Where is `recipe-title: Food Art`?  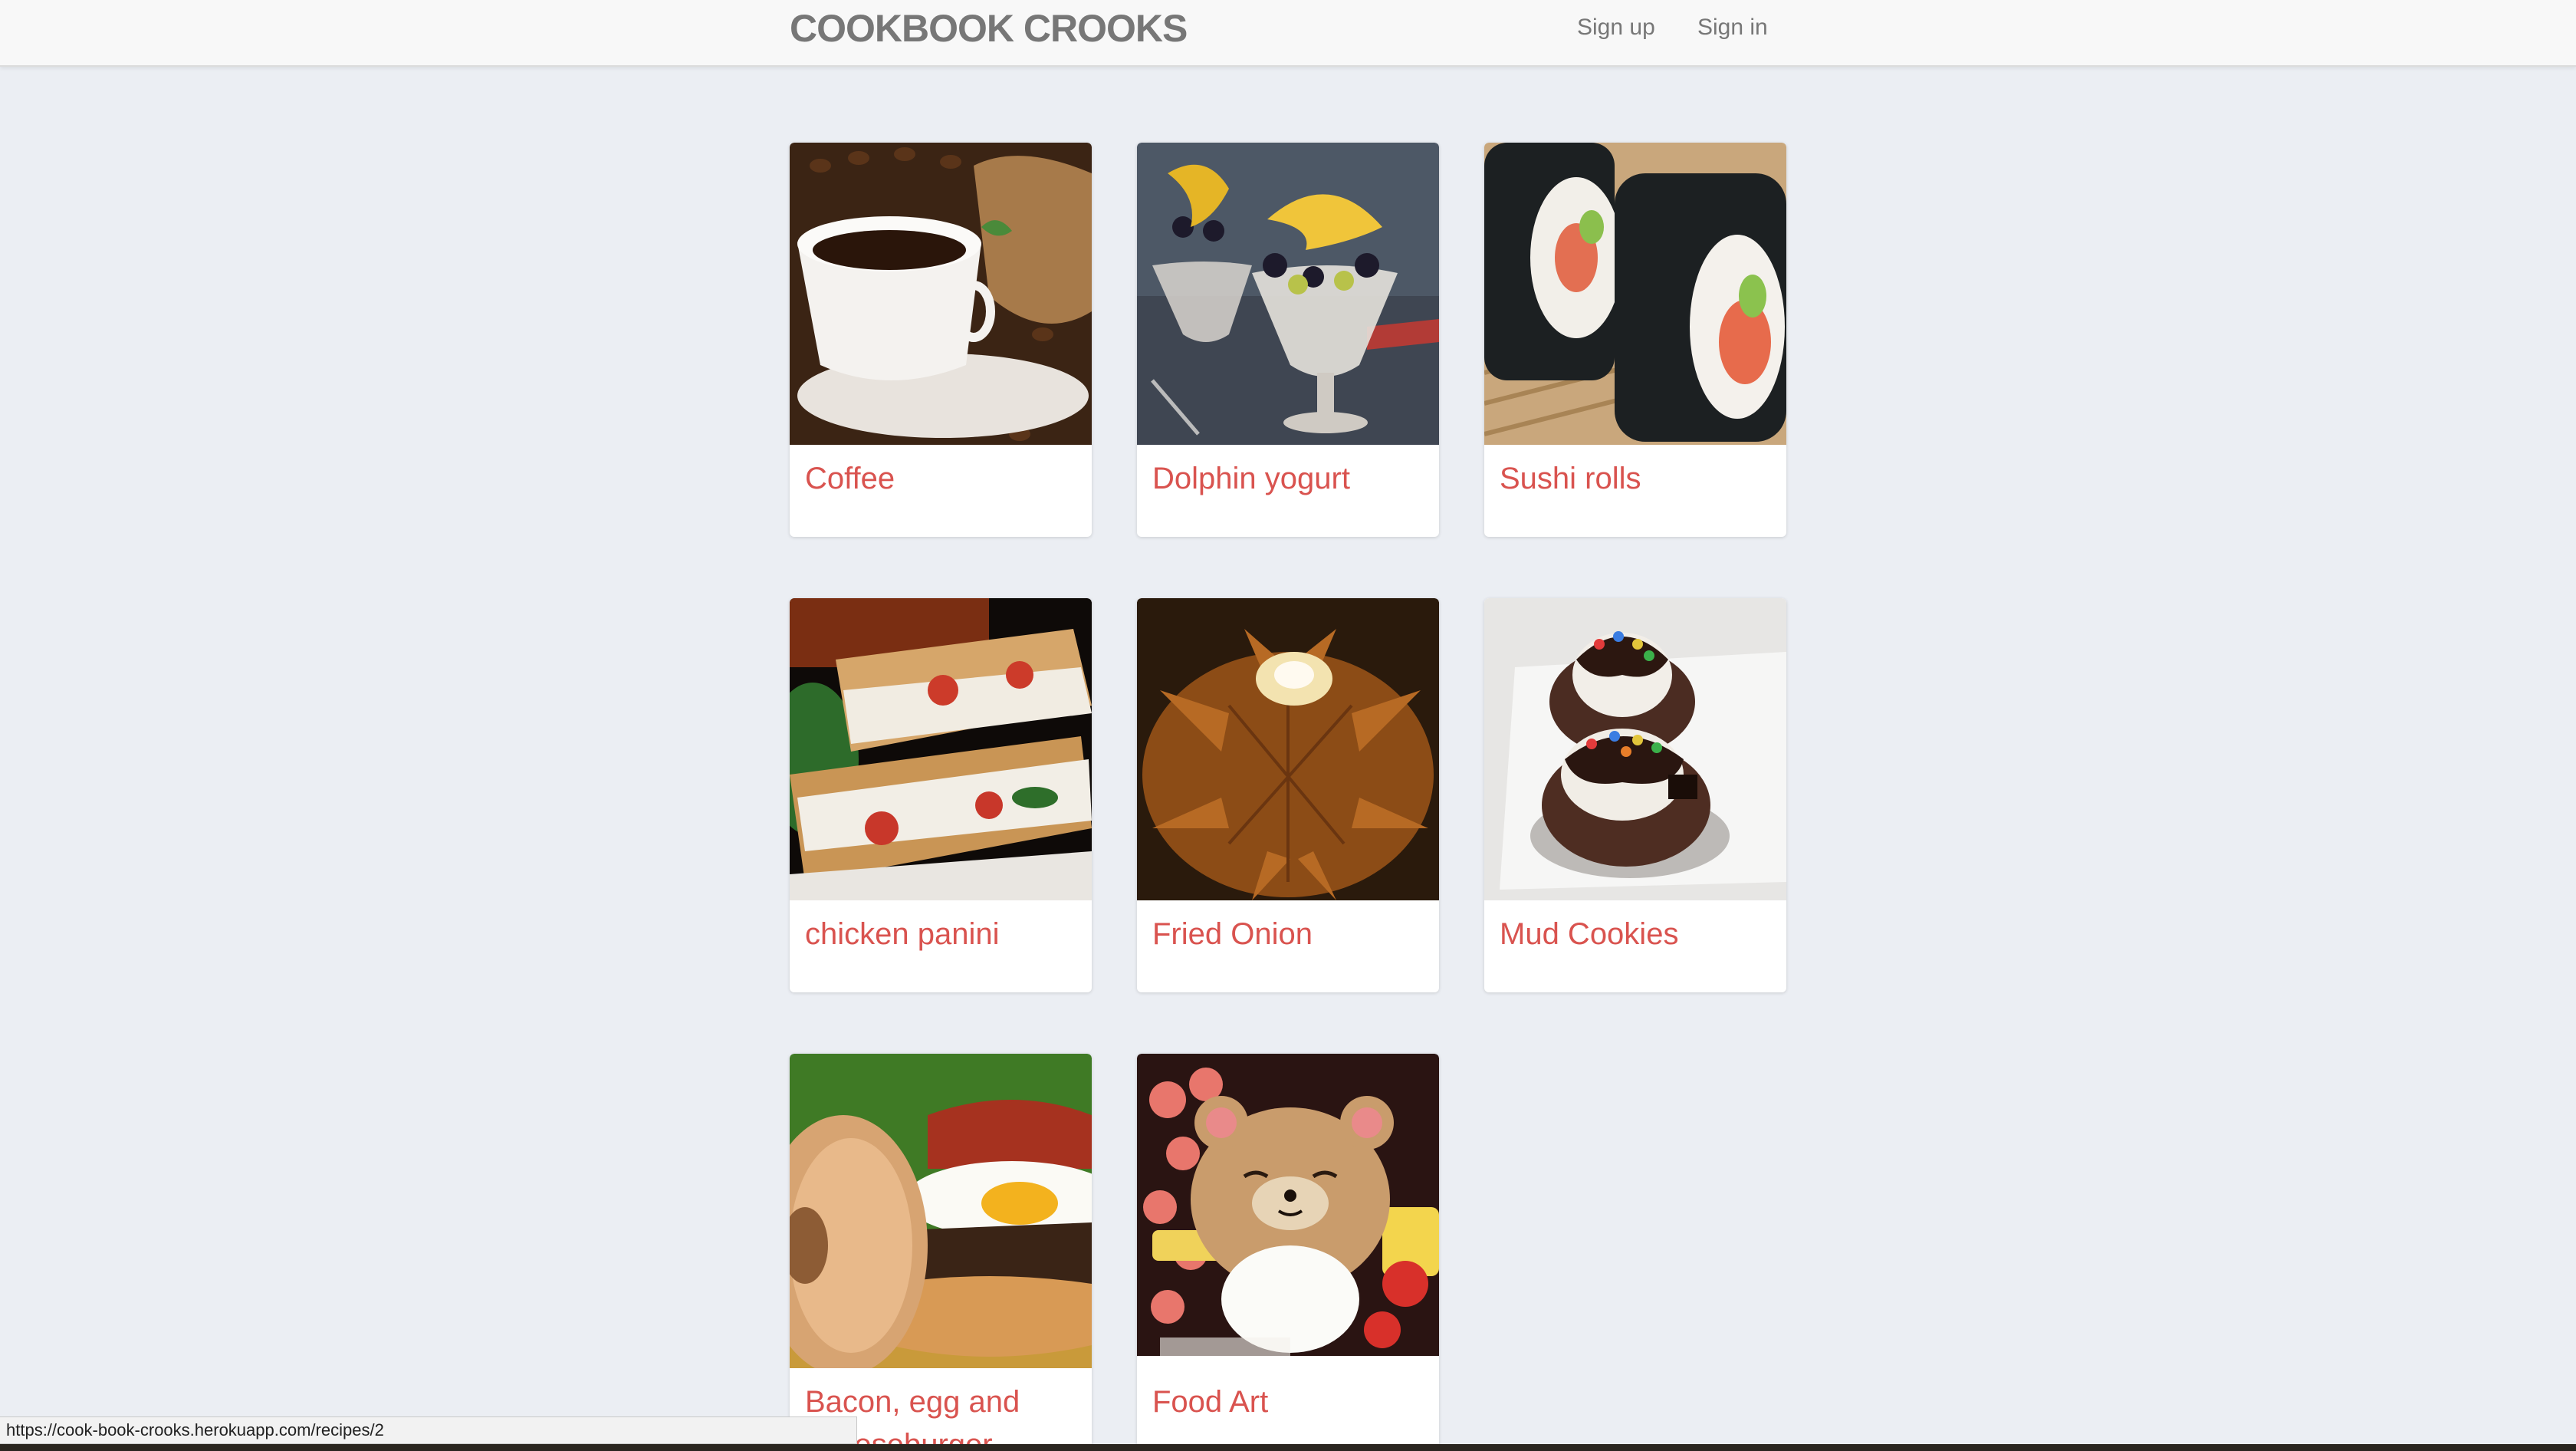
recipe-title: Food Art is located at coordinates (1290, 1401).